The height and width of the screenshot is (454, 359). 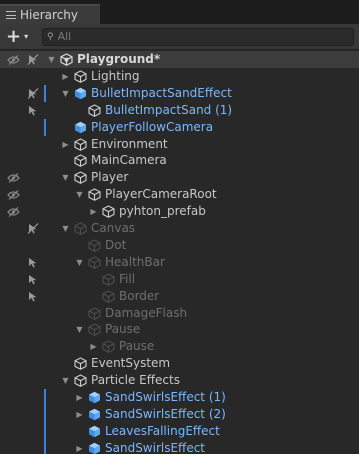 What do you see at coordinates (165, 413) in the screenshot?
I see `row-label: SandSwirlsEffect (2)` at bounding box center [165, 413].